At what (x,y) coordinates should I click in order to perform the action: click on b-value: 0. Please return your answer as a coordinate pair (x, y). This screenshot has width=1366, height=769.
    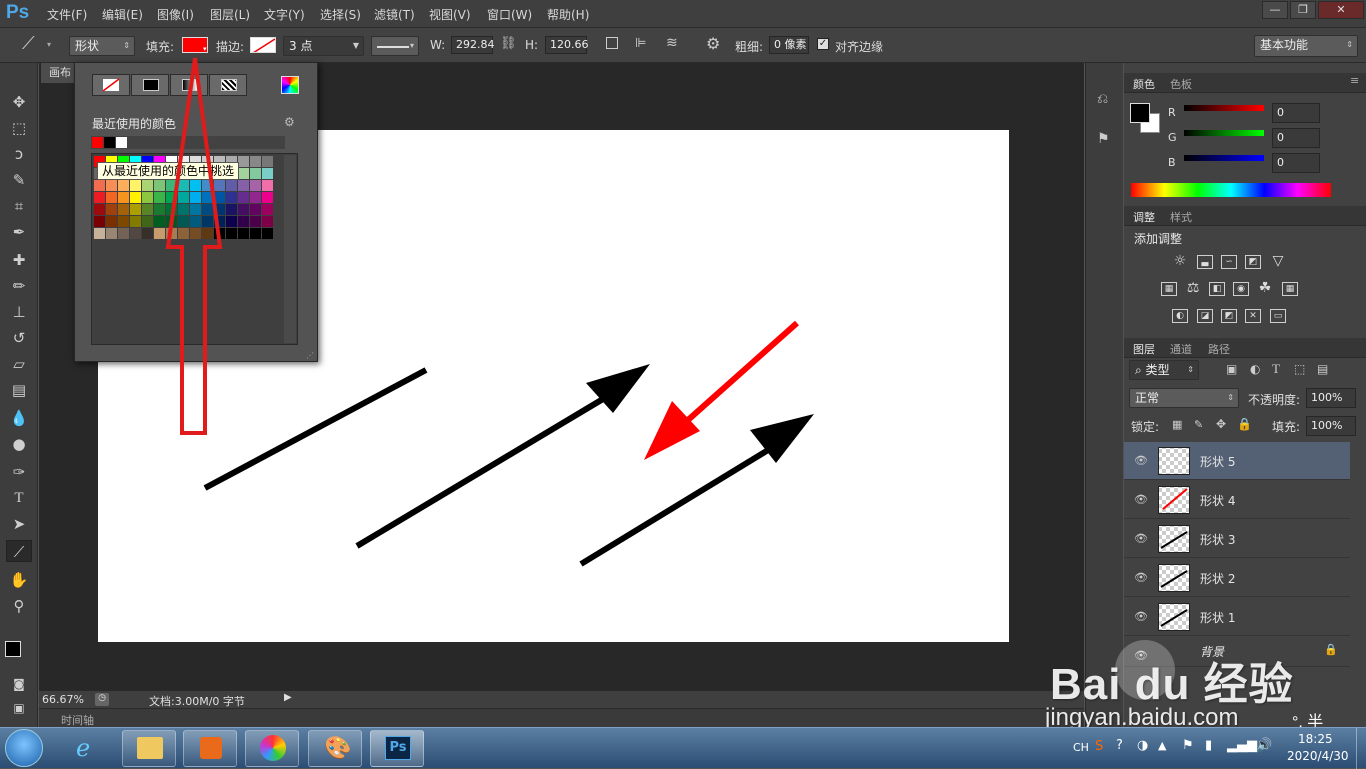
    Looking at the image, I should click on (1296, 163).